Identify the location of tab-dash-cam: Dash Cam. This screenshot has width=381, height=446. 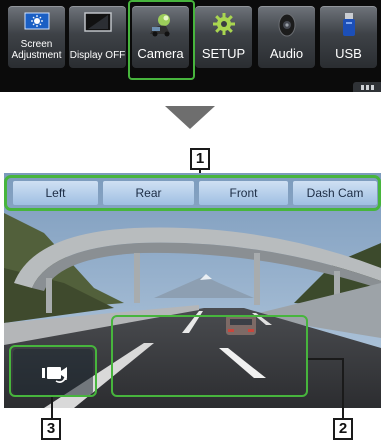
(335, 193).